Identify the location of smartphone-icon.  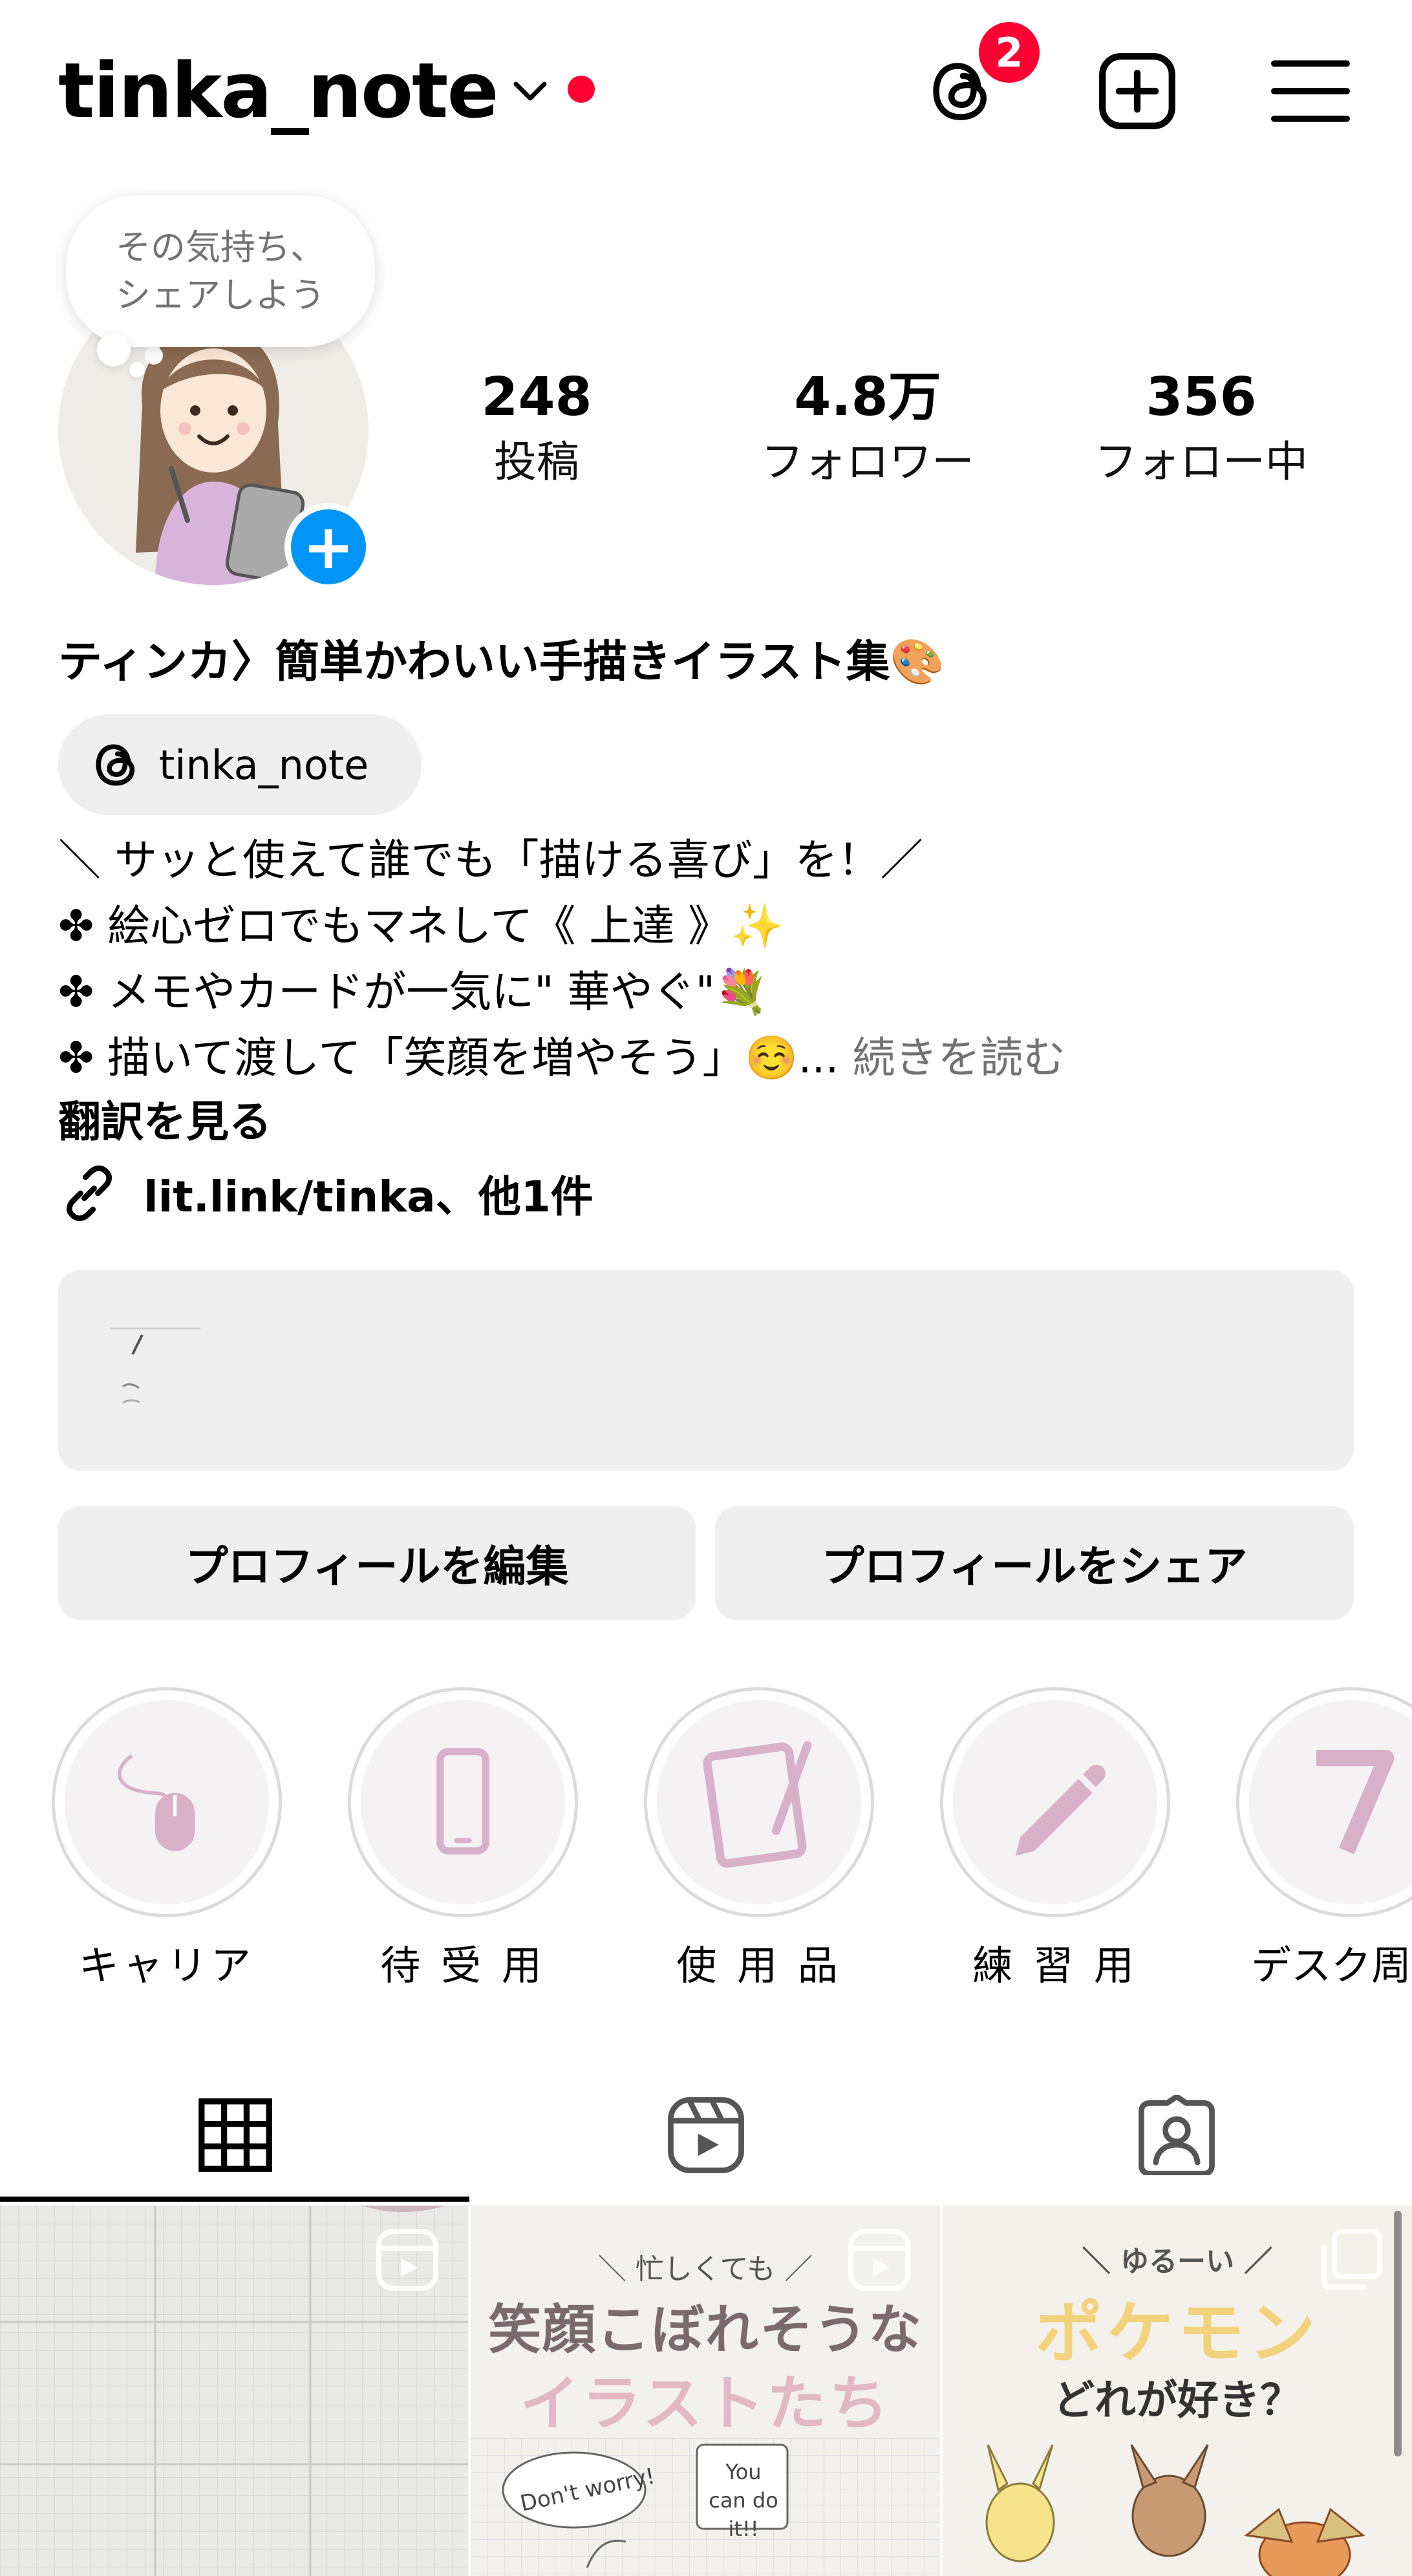
(463, 1801).